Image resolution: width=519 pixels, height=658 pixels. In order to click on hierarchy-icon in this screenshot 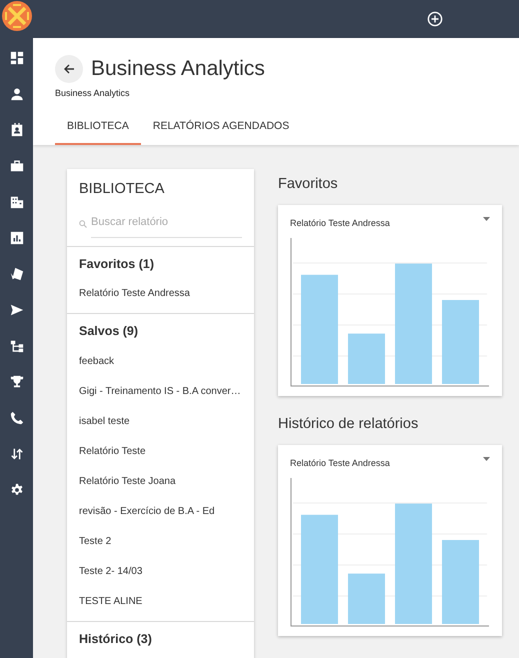, I will do `click(17, 346)`.